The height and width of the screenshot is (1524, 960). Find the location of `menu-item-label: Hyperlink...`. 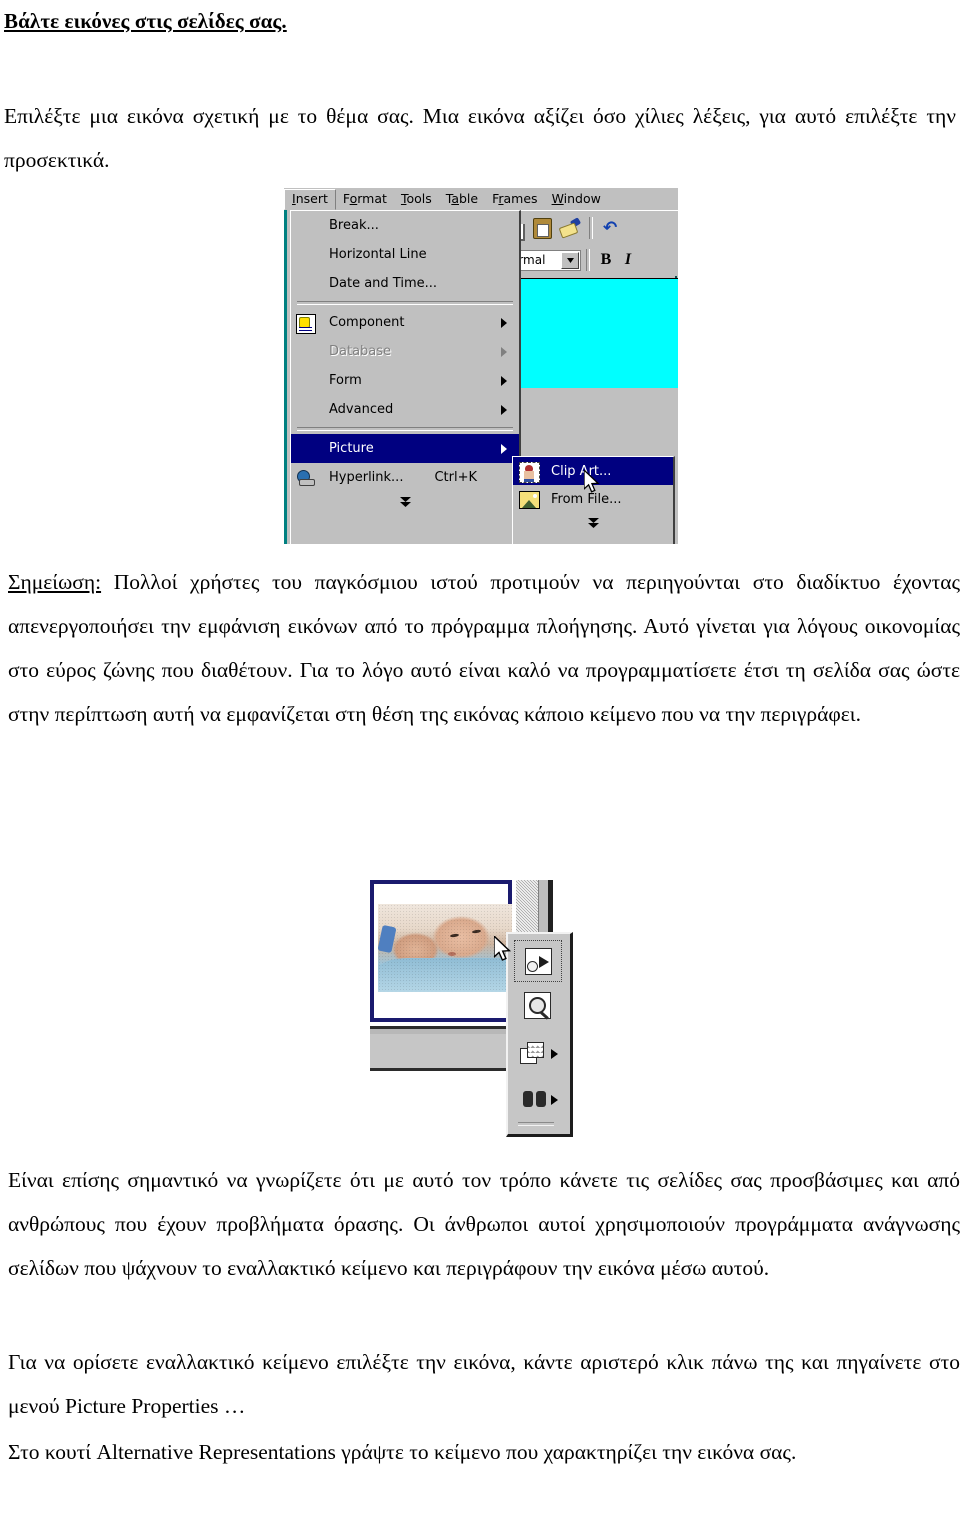

menu-item-label: Hyperlink... is located at coordinates (366, 477).